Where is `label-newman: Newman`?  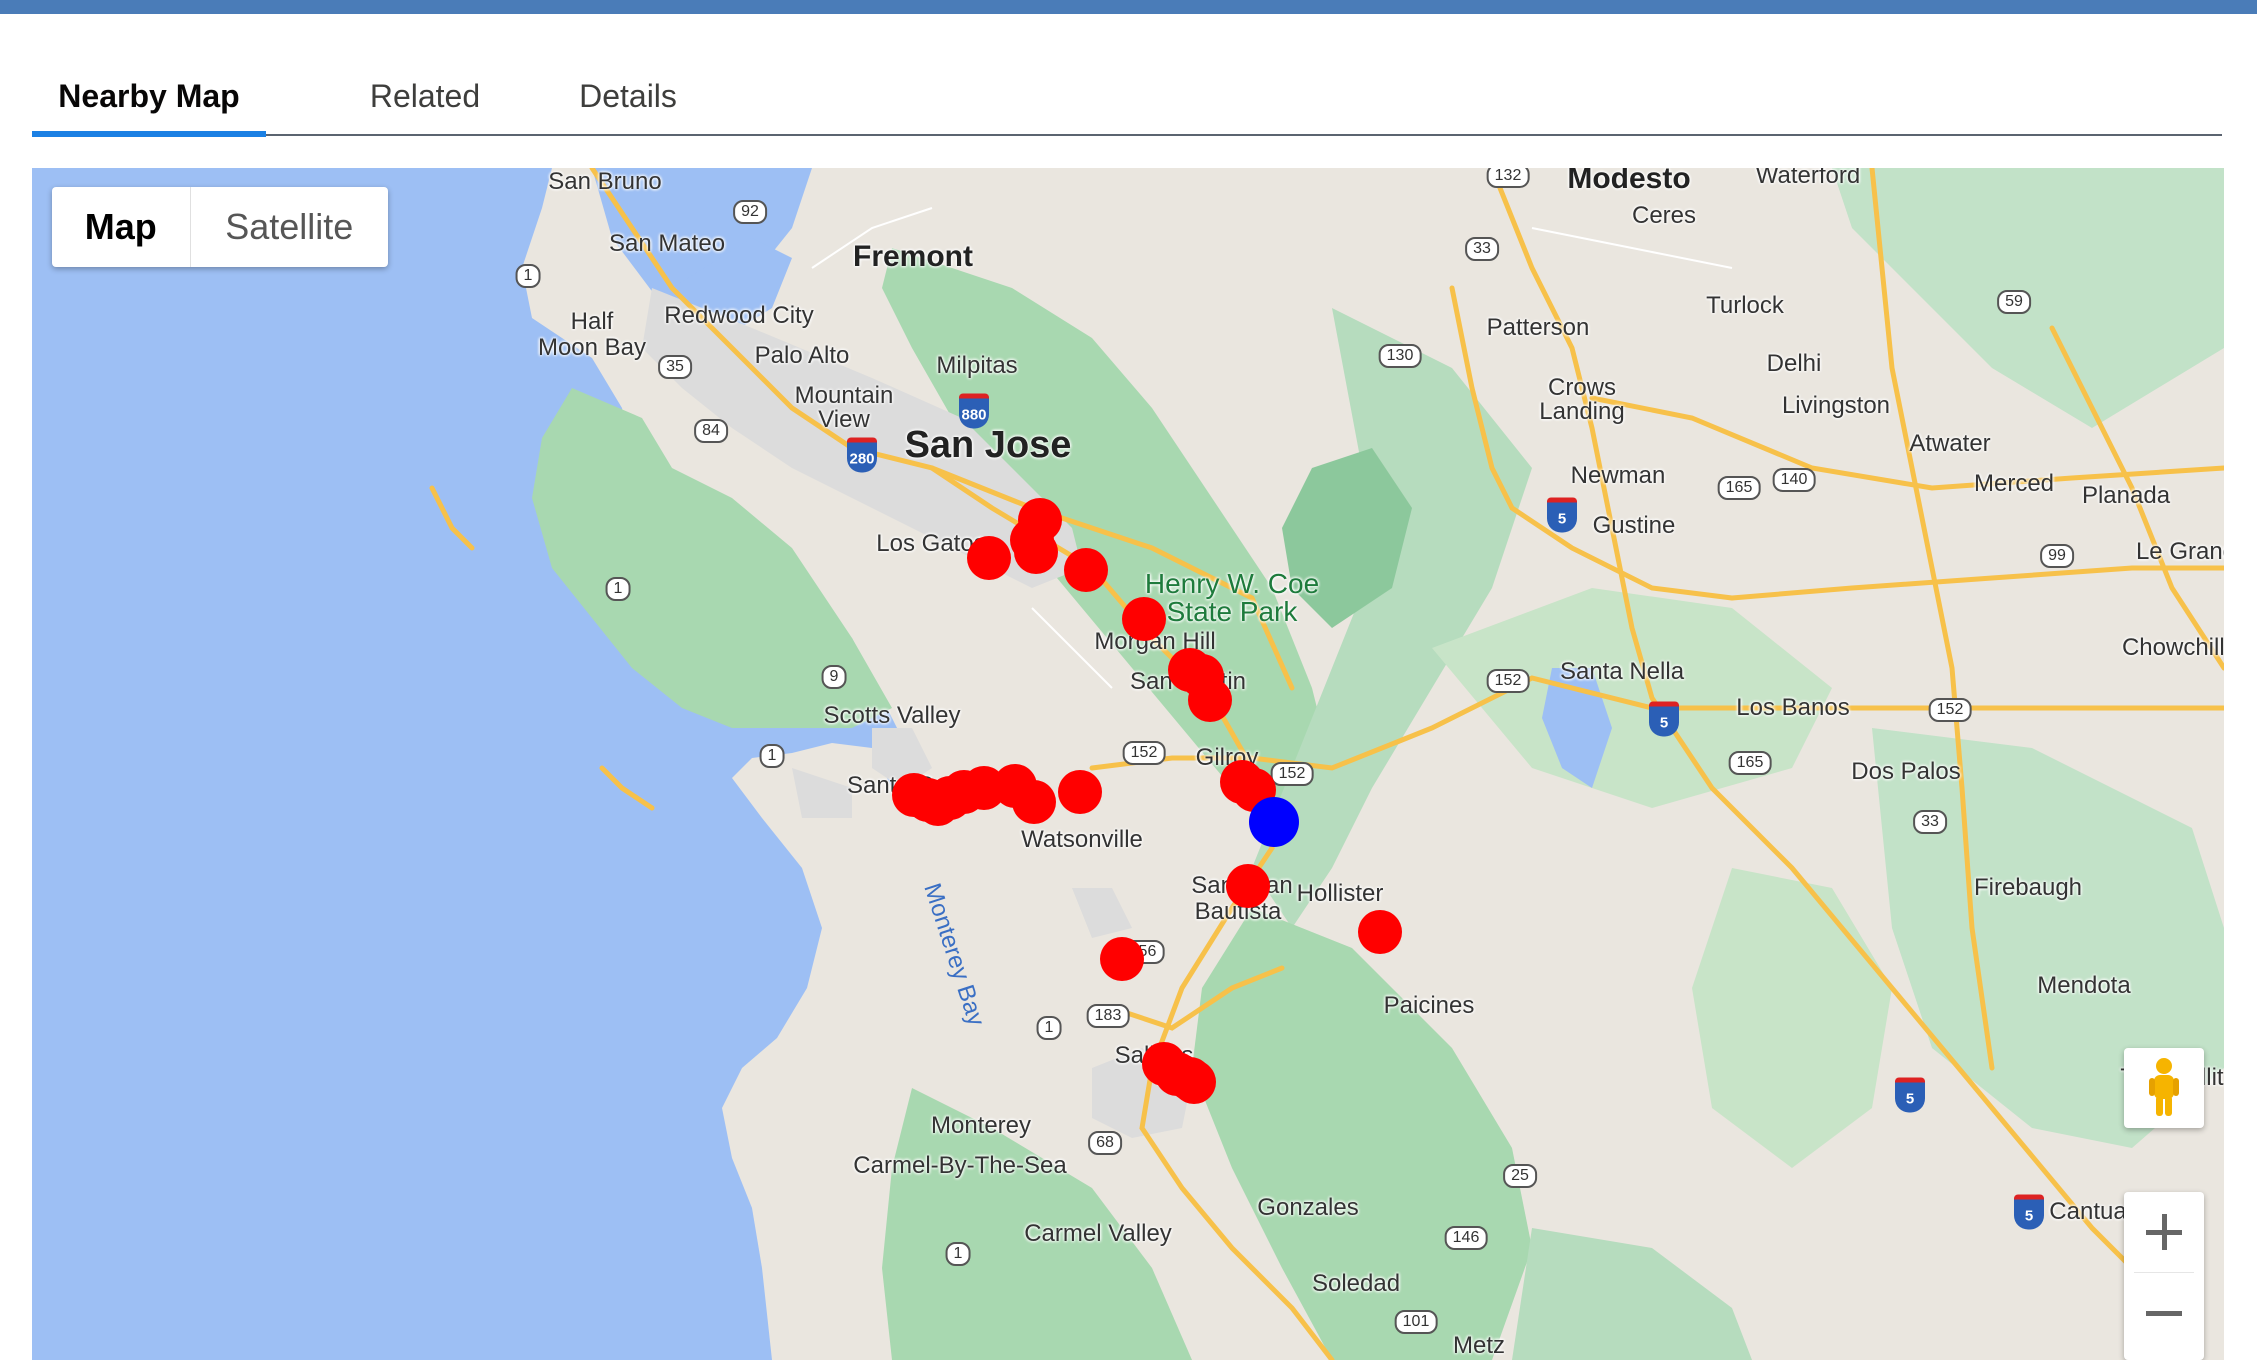
label-newman: Newman is located at coordinates (1618, 475).